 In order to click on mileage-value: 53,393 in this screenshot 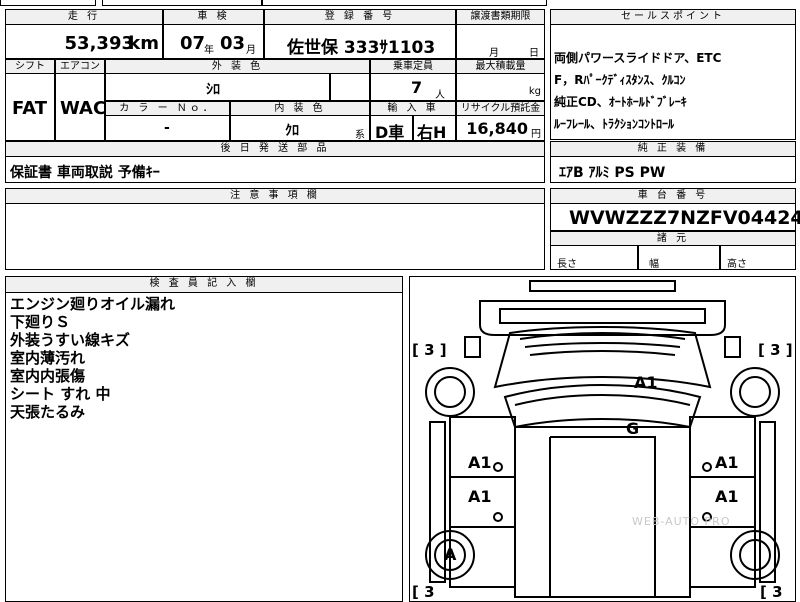, I will do `click(99, 43)`.